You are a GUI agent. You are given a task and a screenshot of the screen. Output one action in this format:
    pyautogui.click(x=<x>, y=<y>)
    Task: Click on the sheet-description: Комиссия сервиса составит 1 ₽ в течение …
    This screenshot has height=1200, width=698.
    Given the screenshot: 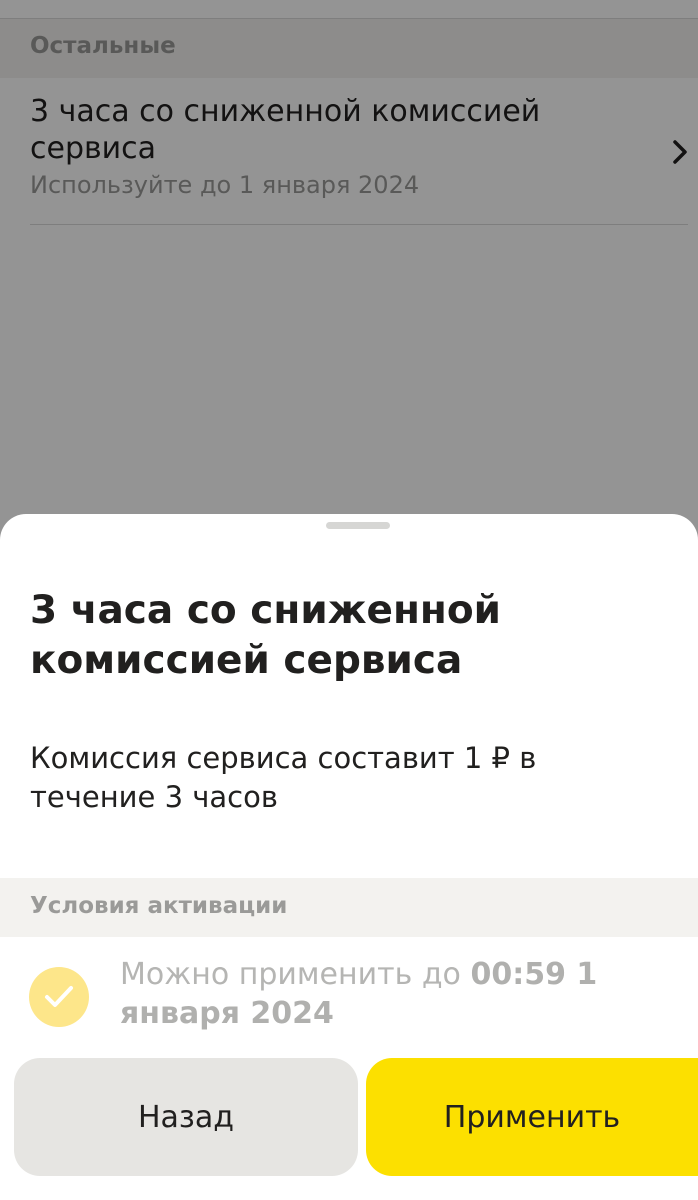 What is the action you would take?
    pyautogui.click(x=283, y=777)
    